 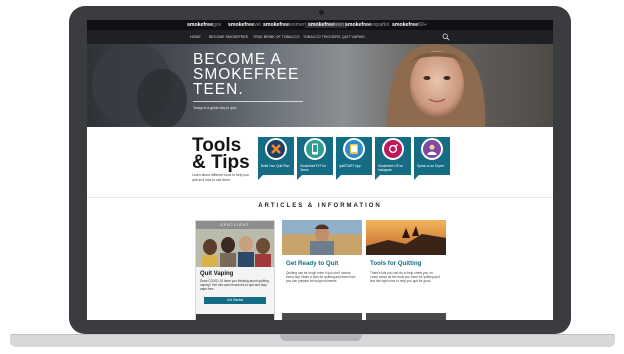 What do you see at coordinates (393, 149) in the screenshot?
I see `instagram-icon` at bounding box center [393, 149].